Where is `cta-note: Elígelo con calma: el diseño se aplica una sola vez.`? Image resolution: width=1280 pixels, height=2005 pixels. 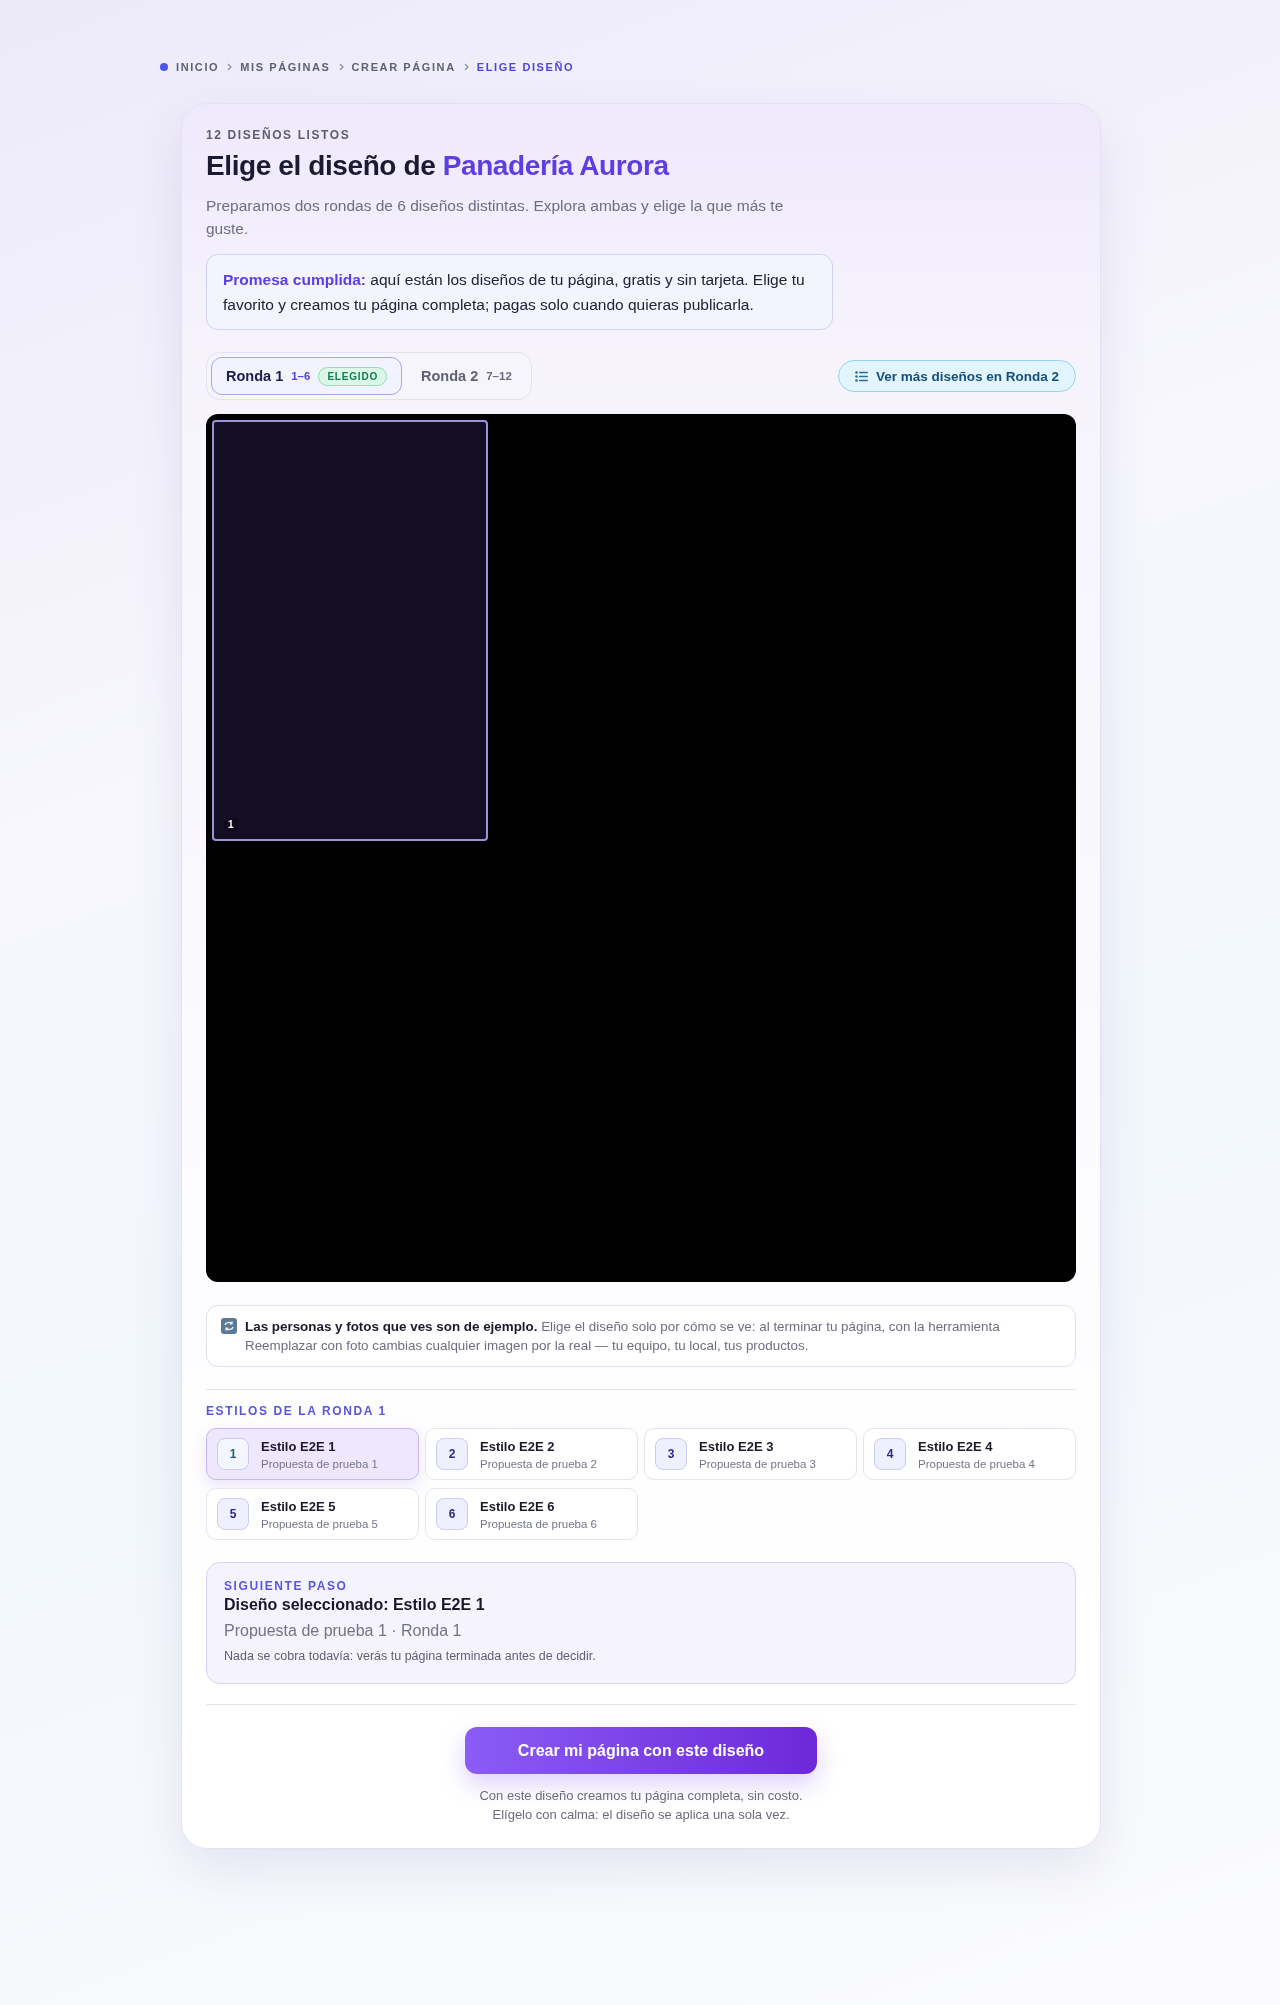
cta-note: Elígelo con calma: el diseño se aplica una sola vez. is located at coordinates (641, 1814).